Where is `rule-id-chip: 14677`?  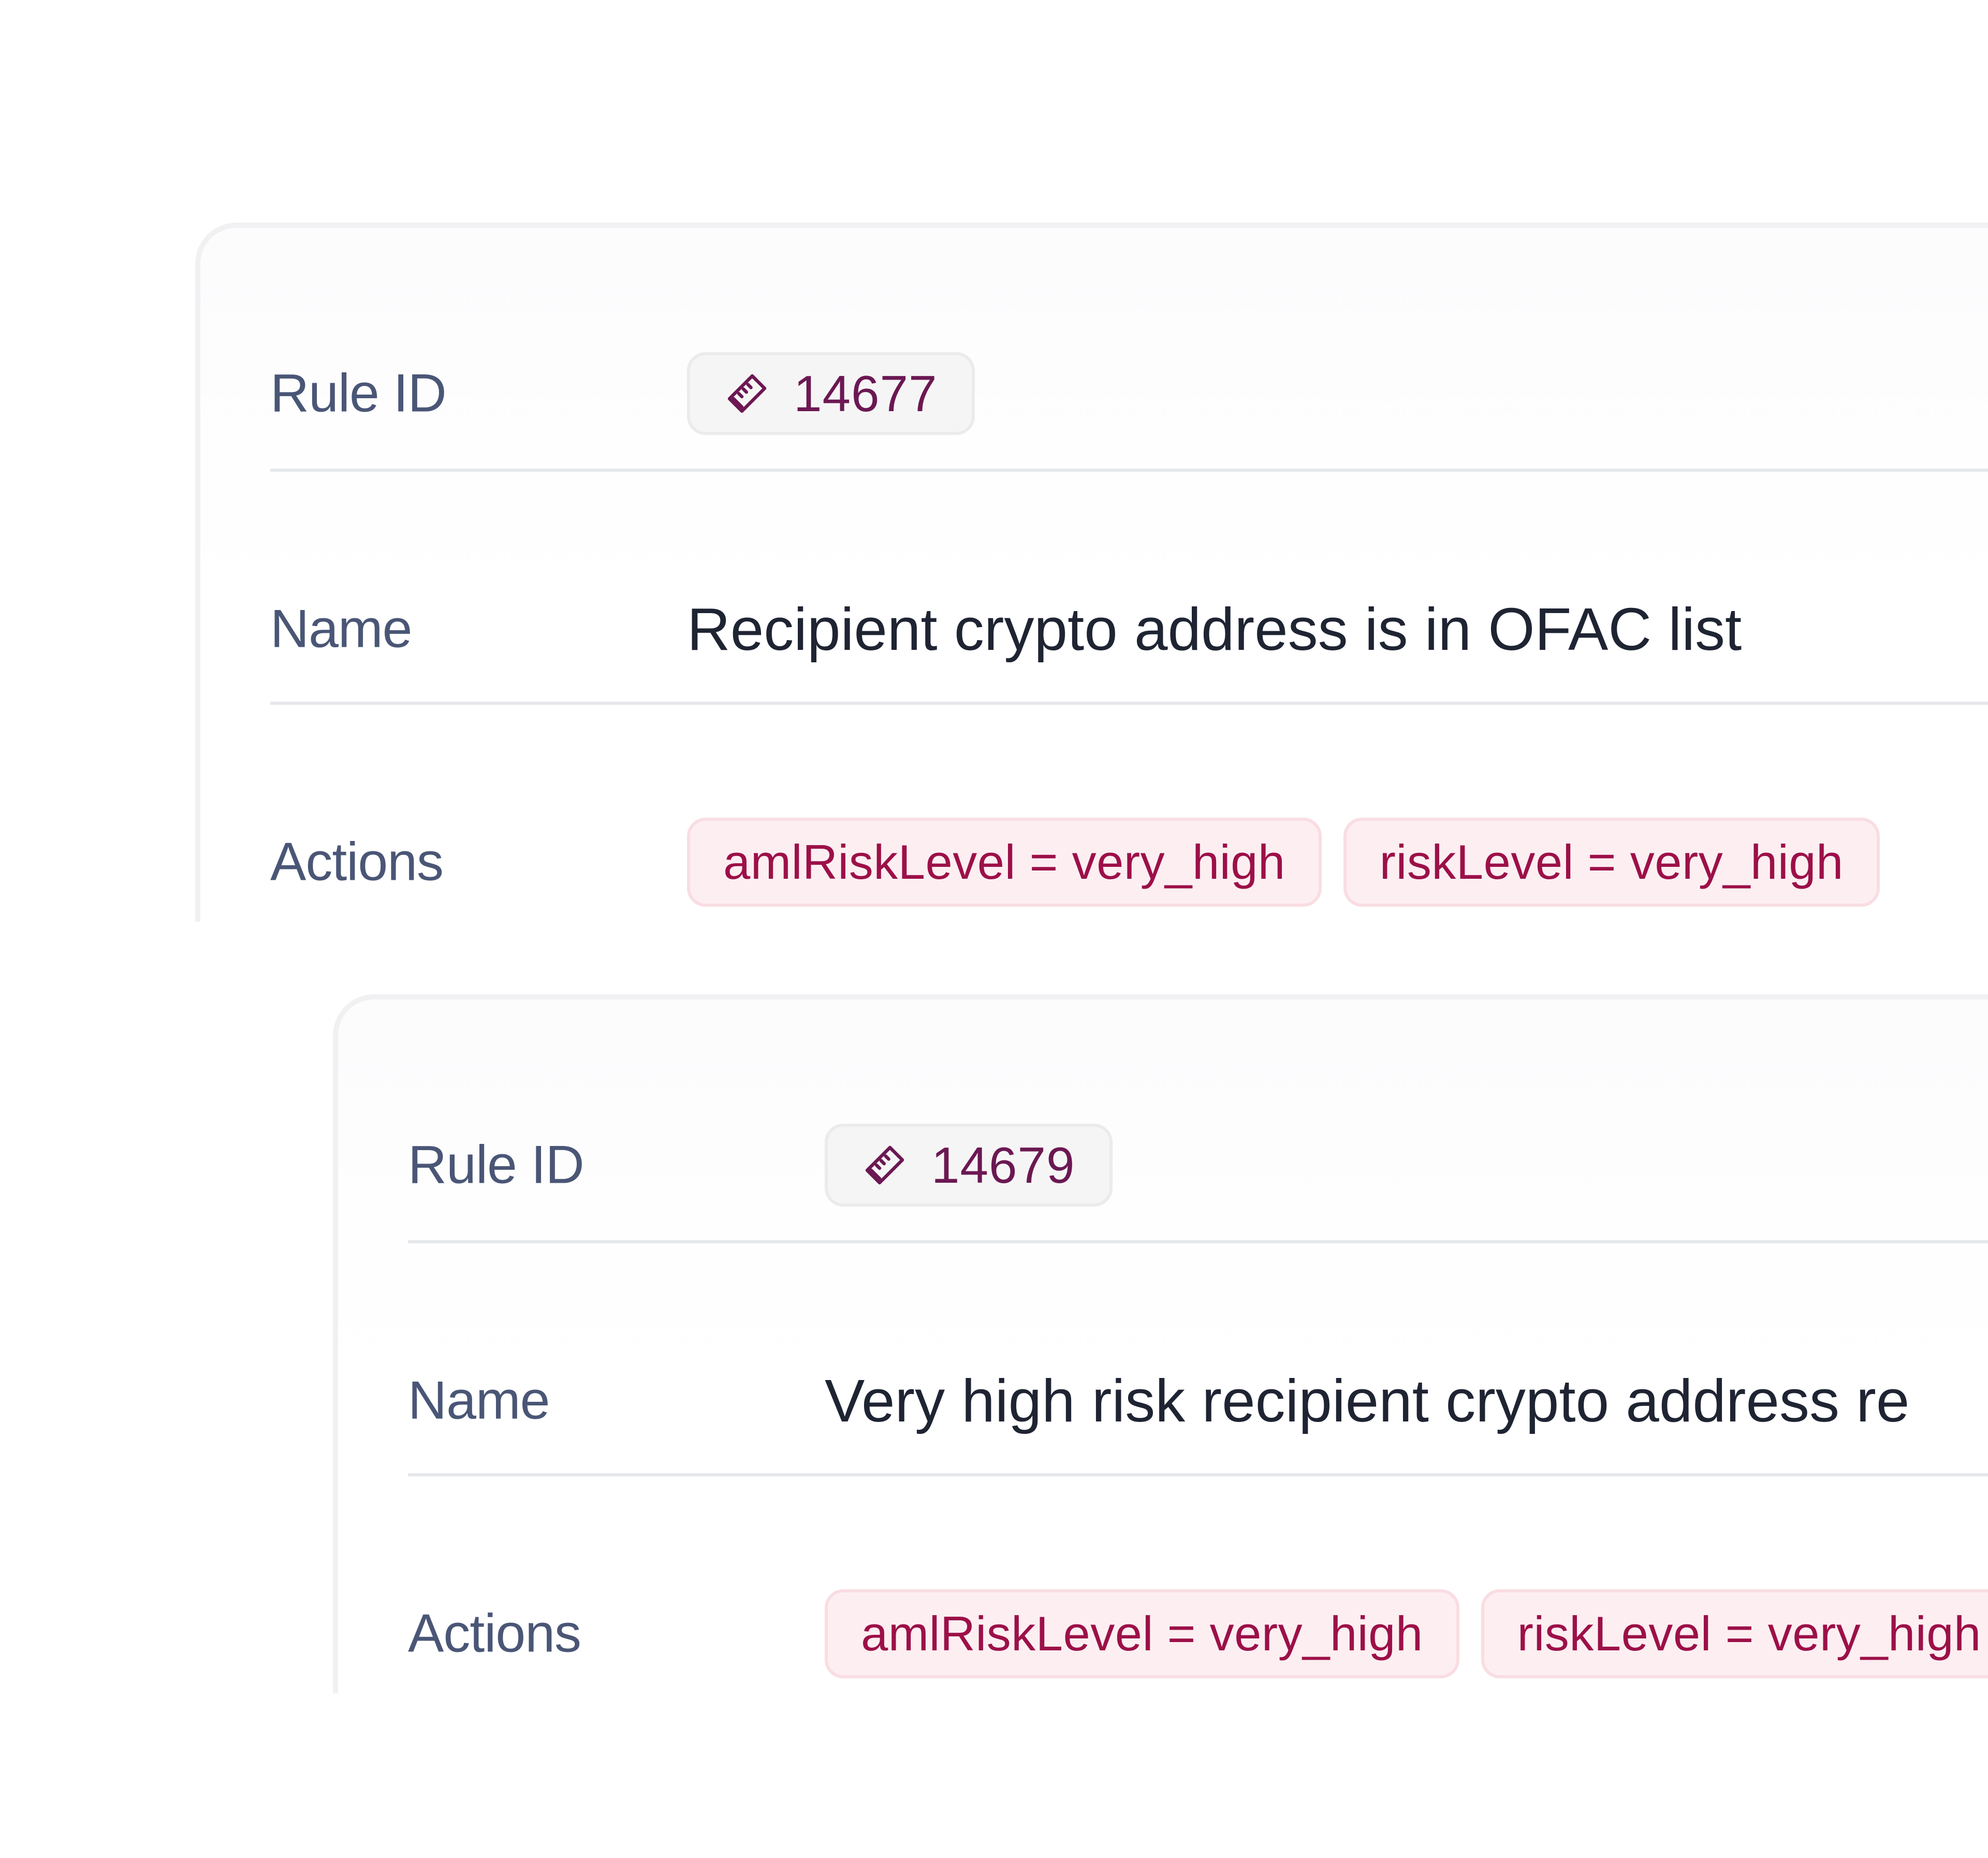 rule-id-chip: 14677 is located at coordinates (831, 393).